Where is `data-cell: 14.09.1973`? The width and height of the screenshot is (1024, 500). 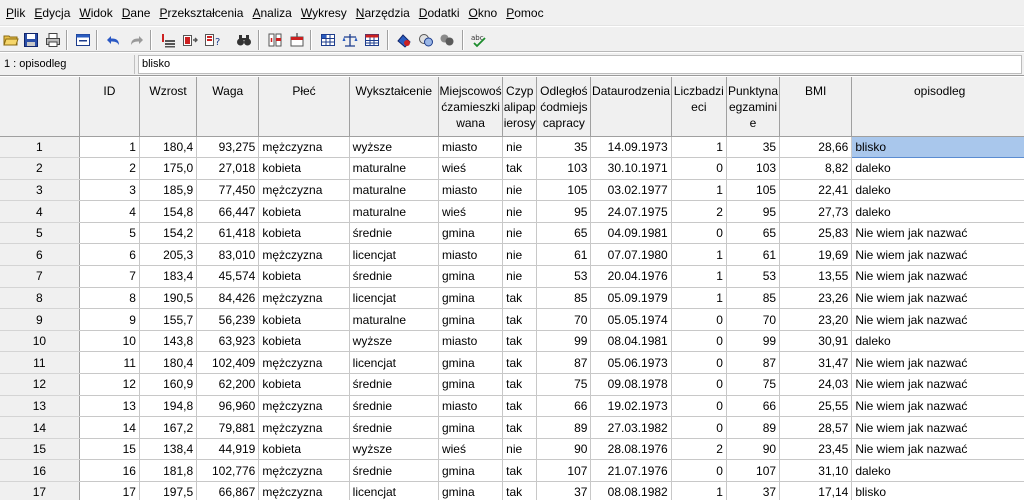 data-cell: 14.09.1973 is located at coordinates (631, 147).